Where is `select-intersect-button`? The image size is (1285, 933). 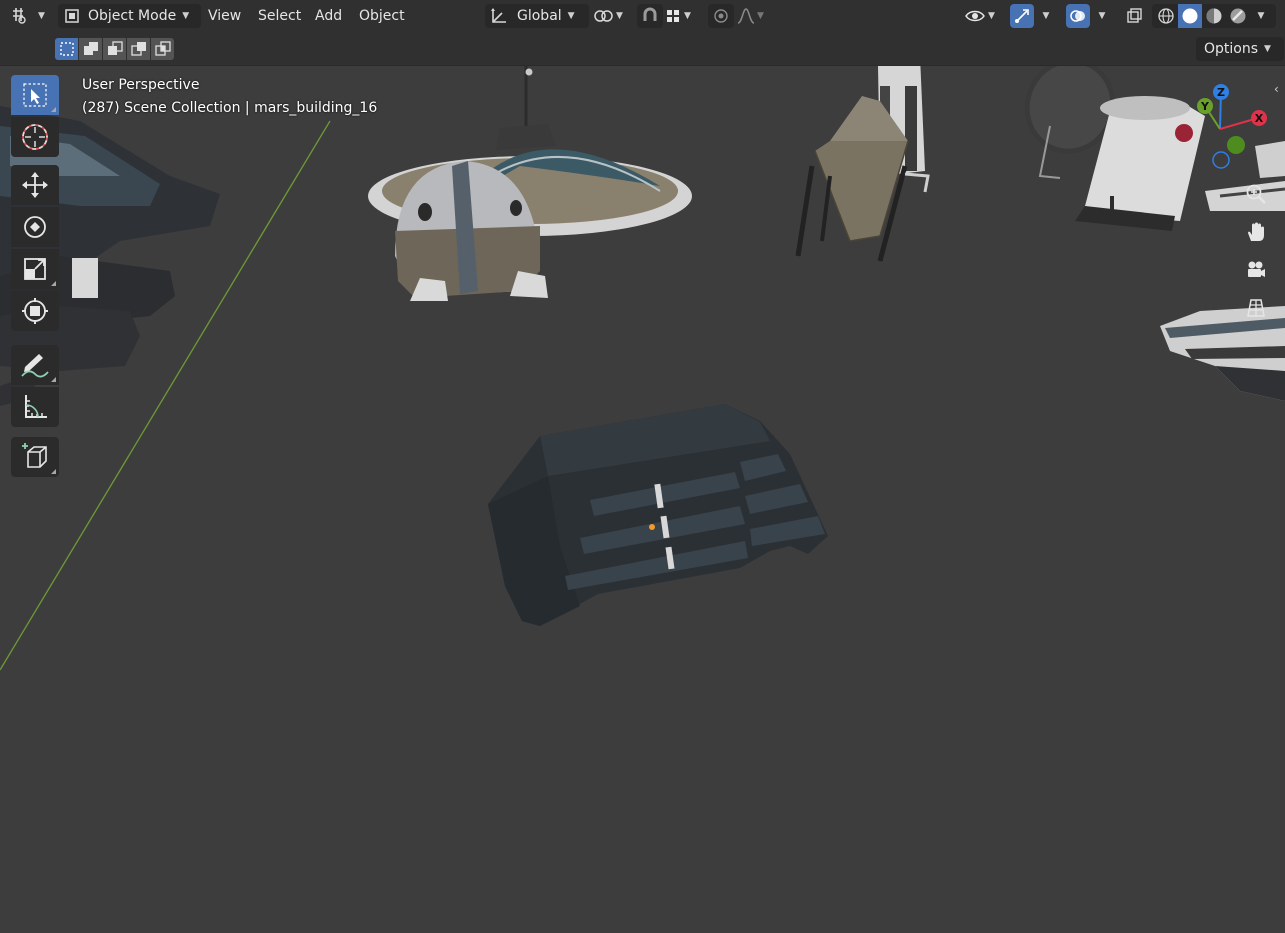 select-intersect-button is located at coordinates (162, 49).